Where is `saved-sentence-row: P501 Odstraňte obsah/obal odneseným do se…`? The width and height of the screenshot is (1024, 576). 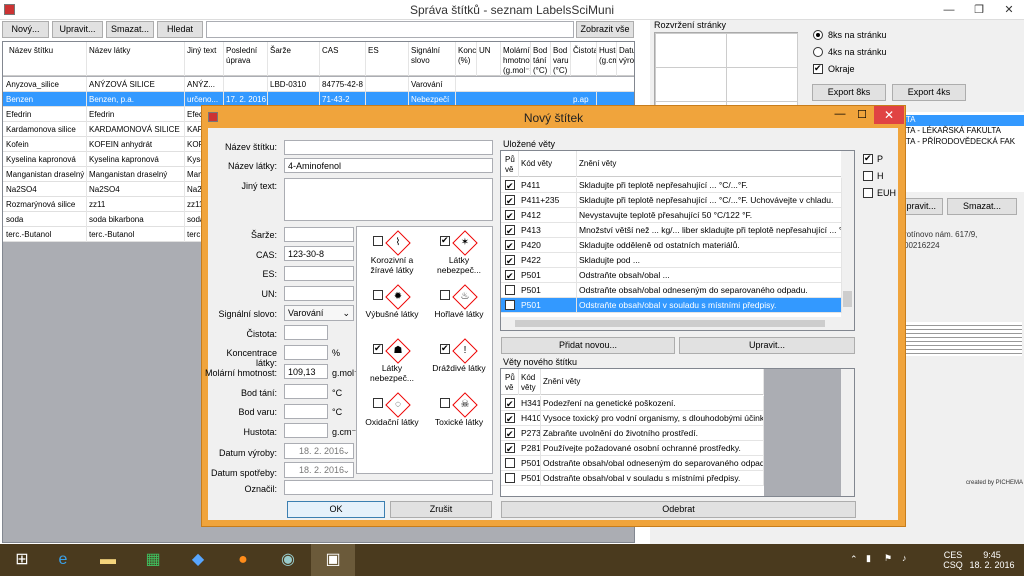
saved-sentence-row: P501 Odstraňte obsah/obal odneseným do se… is located at coordinates (671, 290).